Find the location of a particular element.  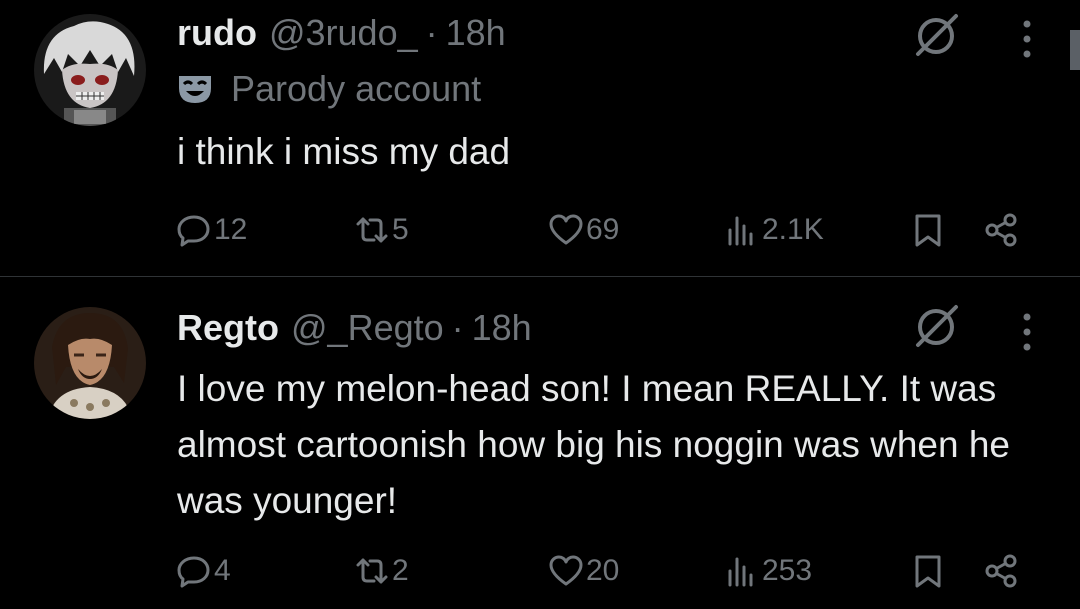

repost-button: 5 is located at coordinates (381, 230).